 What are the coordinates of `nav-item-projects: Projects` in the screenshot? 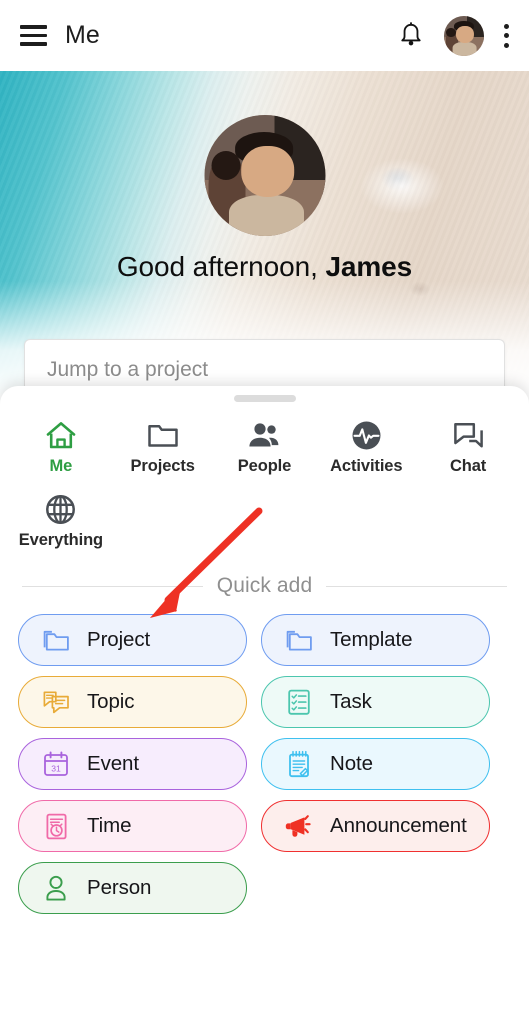 It's located at (163, 449).